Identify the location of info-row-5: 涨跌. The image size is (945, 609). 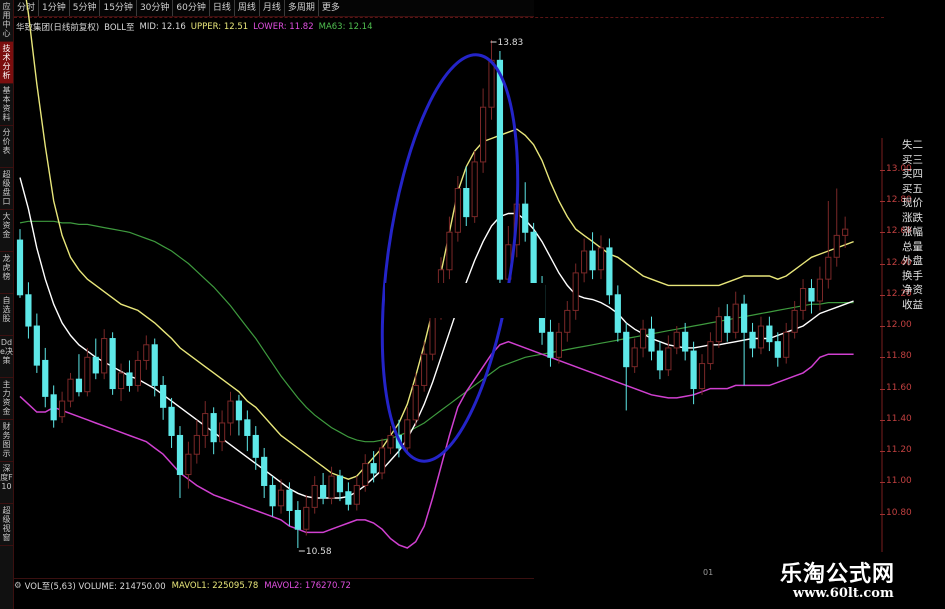
(912, 217).